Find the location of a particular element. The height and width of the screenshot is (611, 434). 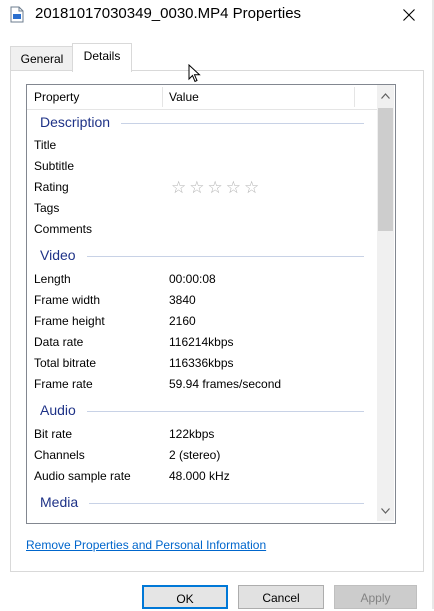

rating-stars: ☆☆☆☆☆ is located at coordinates (216, 188).